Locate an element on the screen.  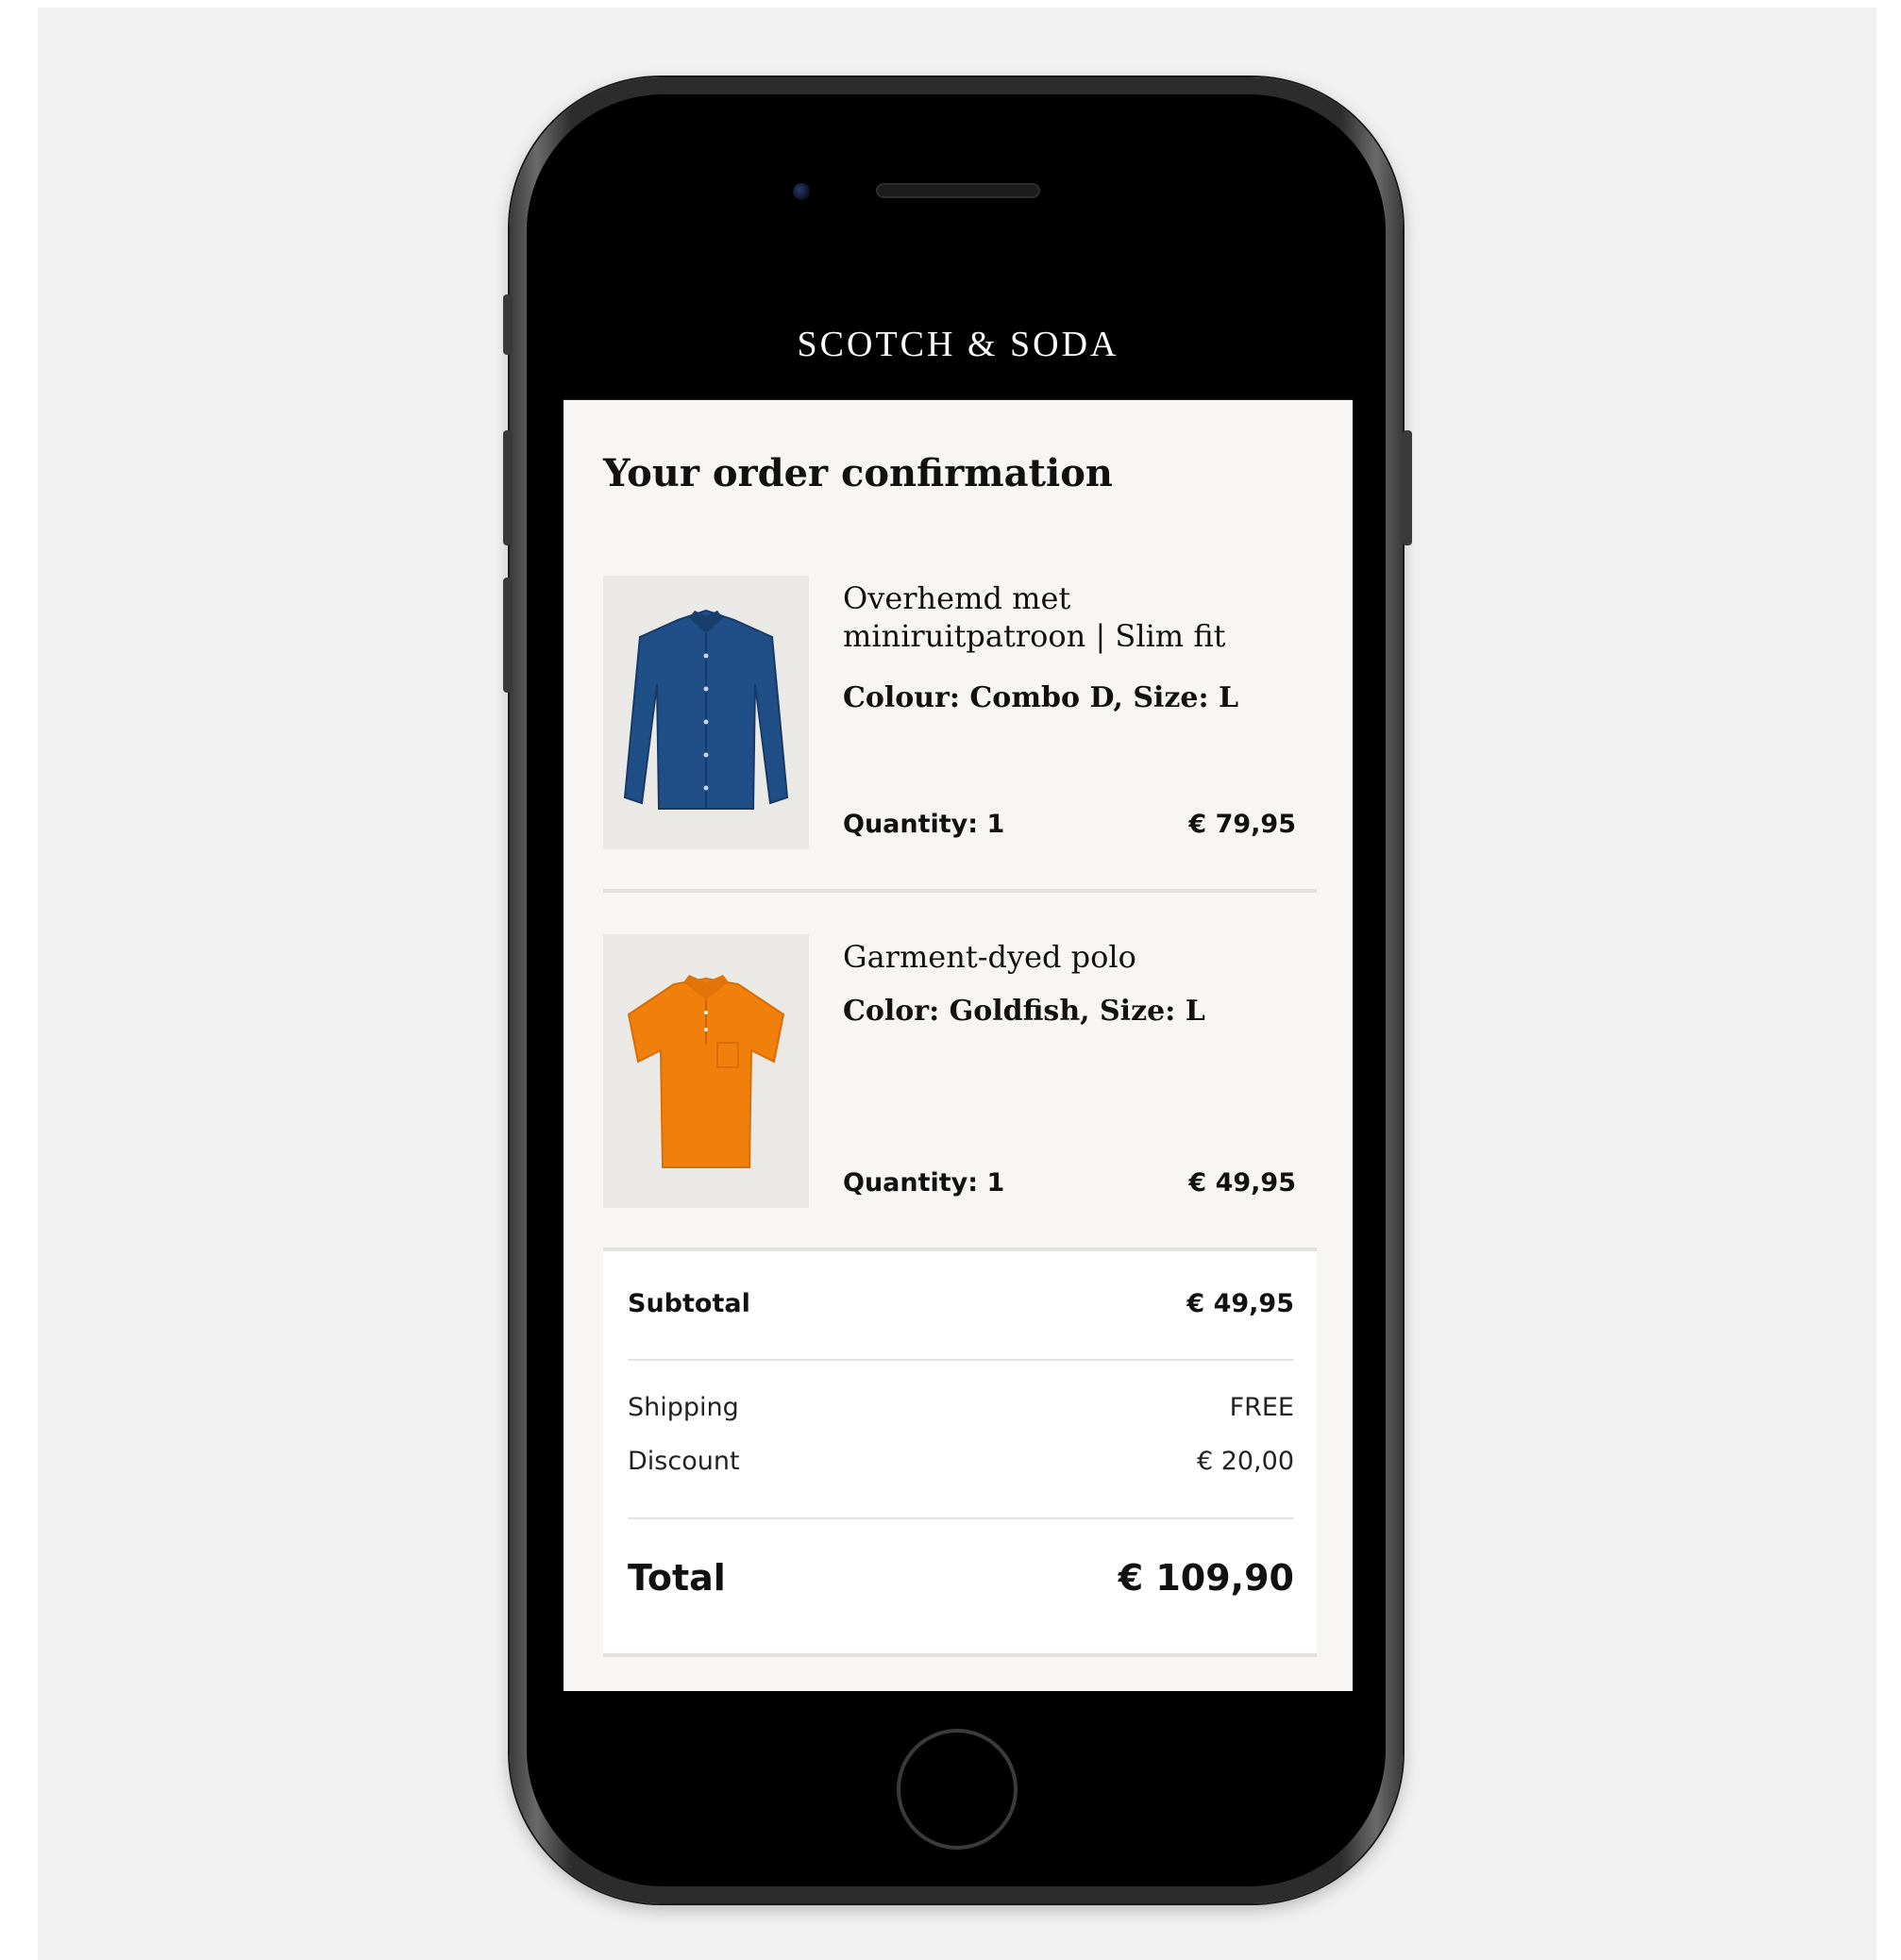
subtotal-value: € 49,95 is located at coordinates (1240, 1303).